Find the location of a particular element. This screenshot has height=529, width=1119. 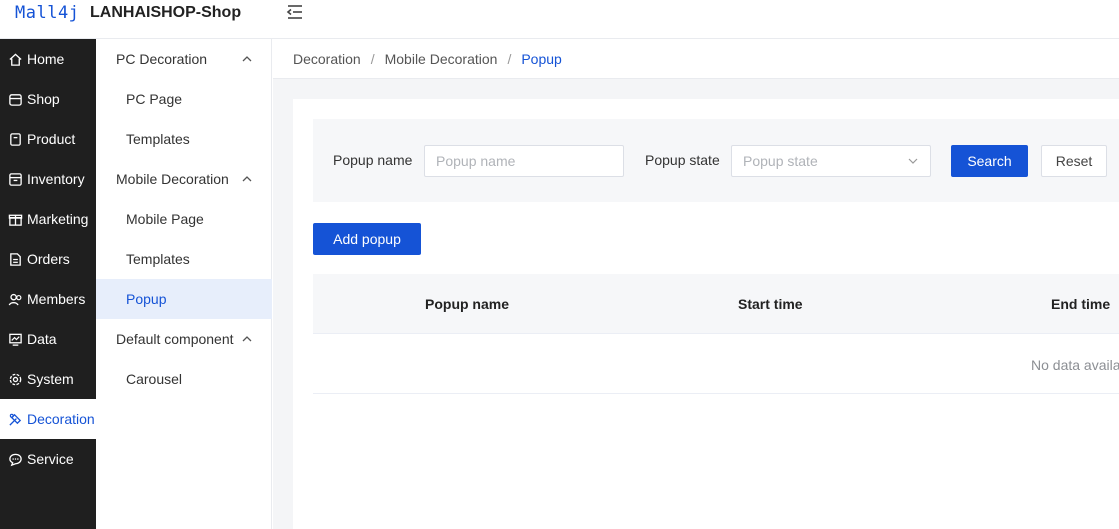

table-body: No data available is located at coordinates (716, 364).